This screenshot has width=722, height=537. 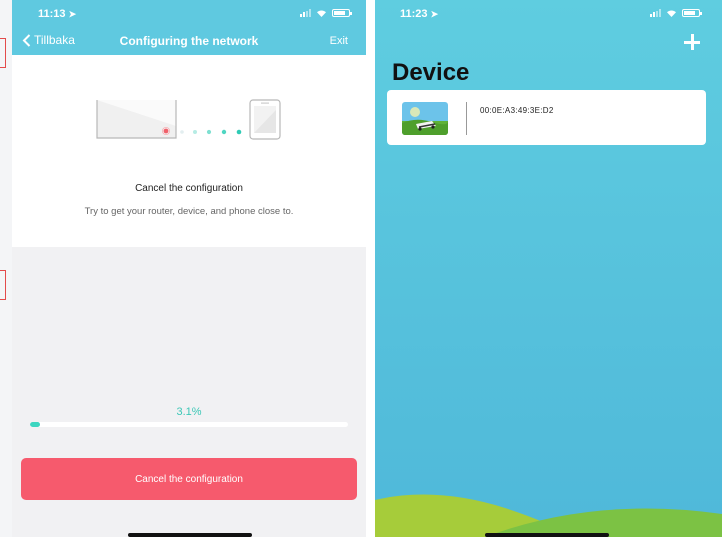 What do you see at coordinates (466, 118) in the screenshot?
I see `item-divider` at bounding box center [466, 118].